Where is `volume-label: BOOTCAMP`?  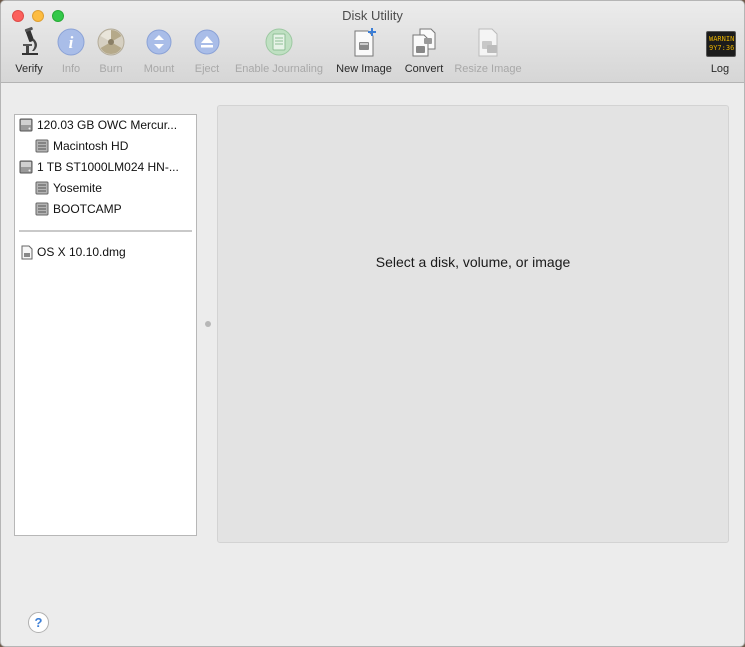 volume-label: BOOTCAMP is located at coordinates (87, 209).